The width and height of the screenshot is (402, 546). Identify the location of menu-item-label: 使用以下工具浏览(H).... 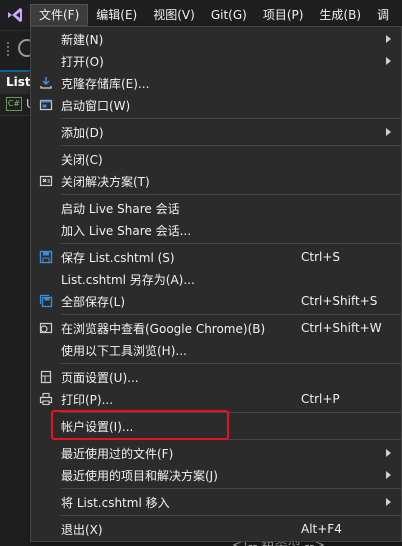
(124, 350).